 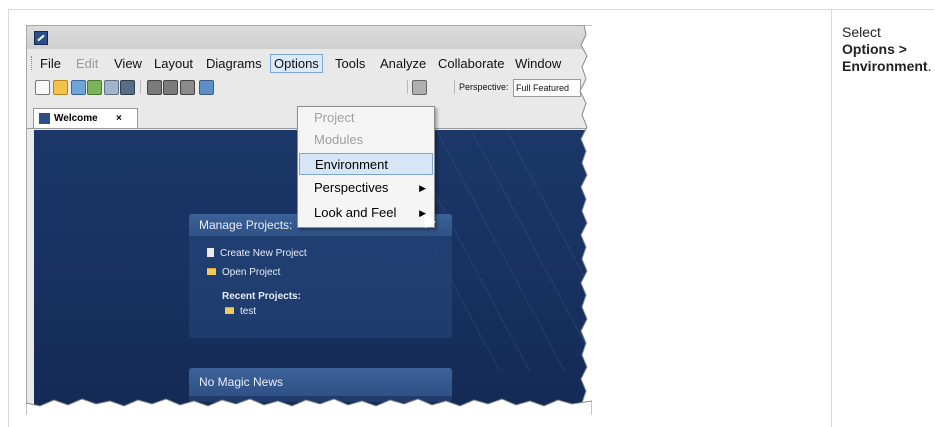 I want to click on menu-analyze: Analyze, so click(x=403, y=63).